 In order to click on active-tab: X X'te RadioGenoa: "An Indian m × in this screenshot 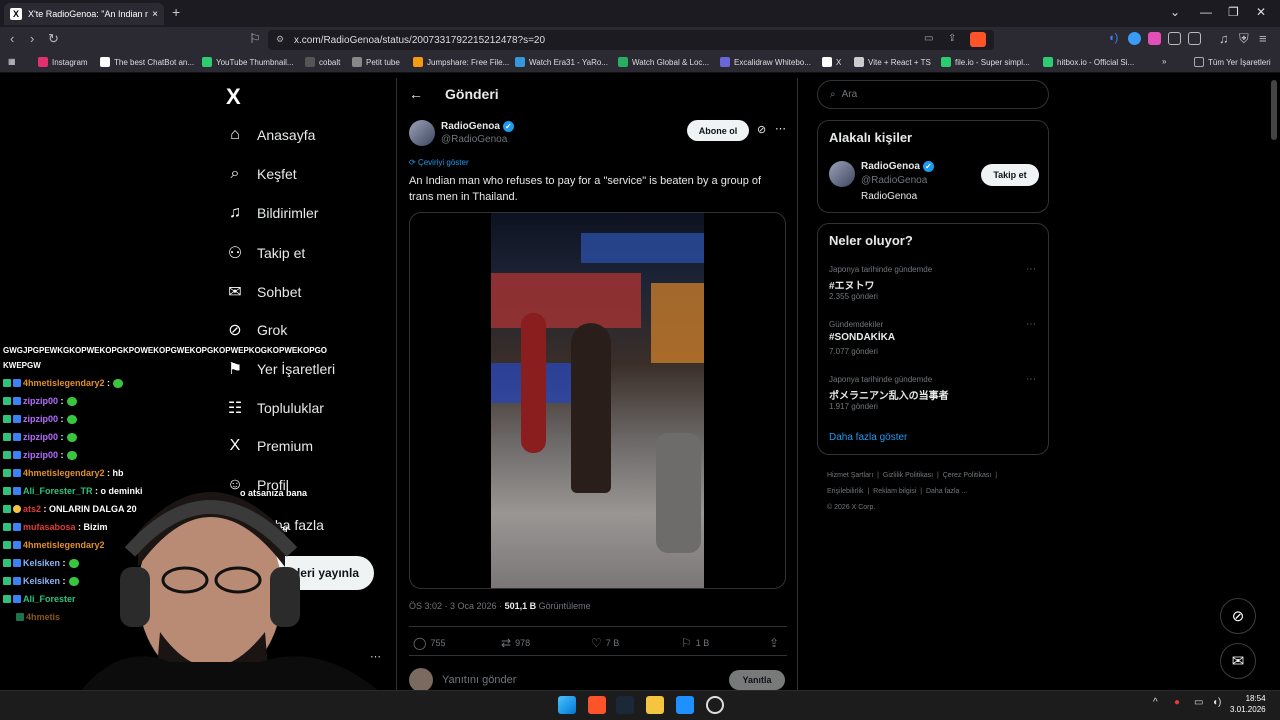, I will do `click(84, 14)`.